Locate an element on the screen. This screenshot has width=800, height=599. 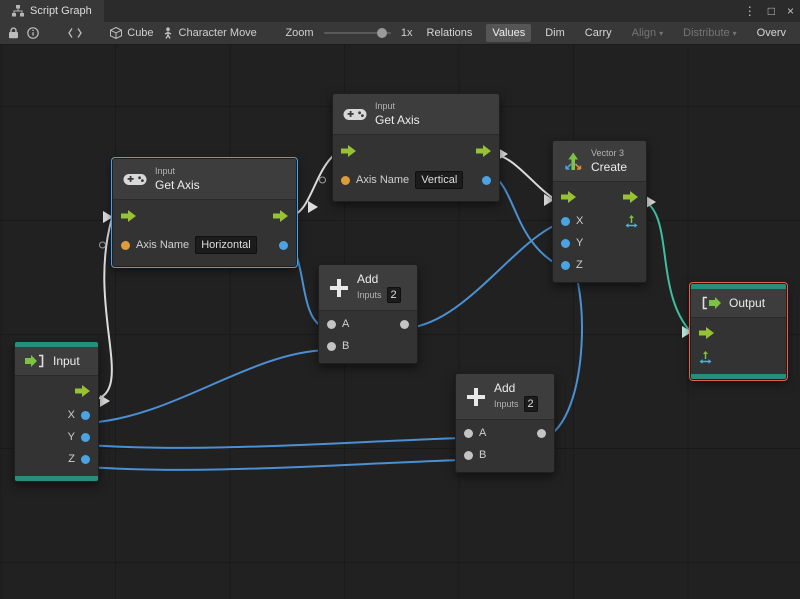
event-accent-bar is located at coordinates (56, 479).